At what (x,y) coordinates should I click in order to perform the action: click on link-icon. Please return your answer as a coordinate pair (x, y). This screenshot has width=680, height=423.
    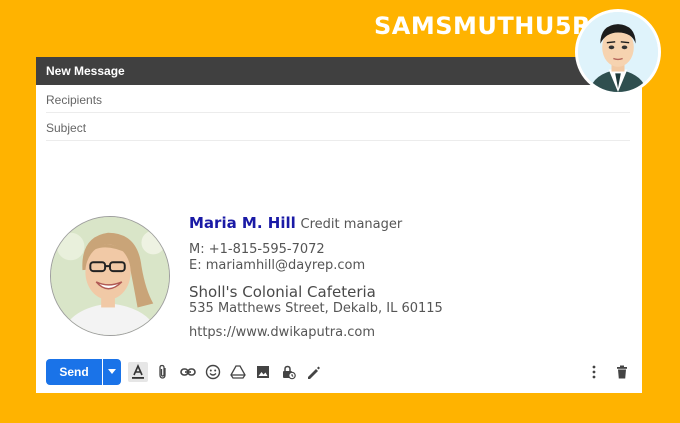
    Looking at the image, I should click on (188, 372).